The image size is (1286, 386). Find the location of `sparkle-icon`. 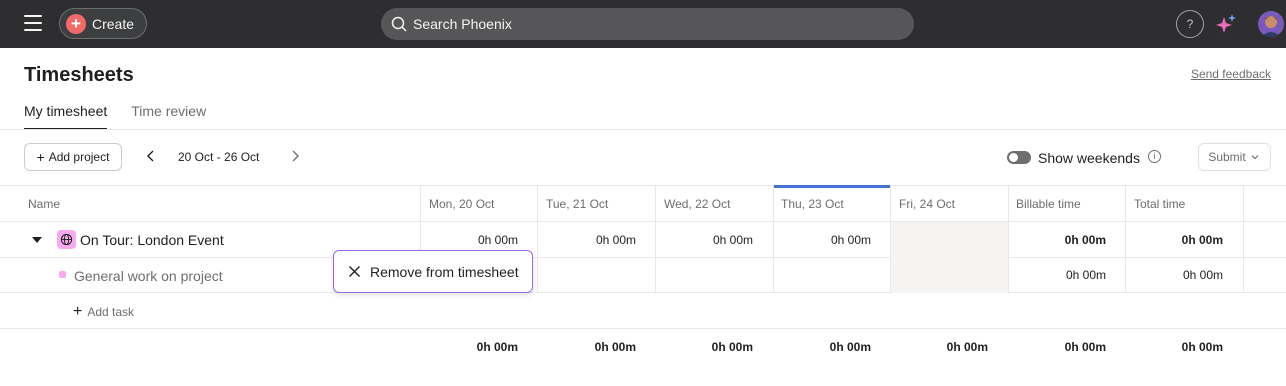

sparkle-icon is located at coordinates (1226, 24).